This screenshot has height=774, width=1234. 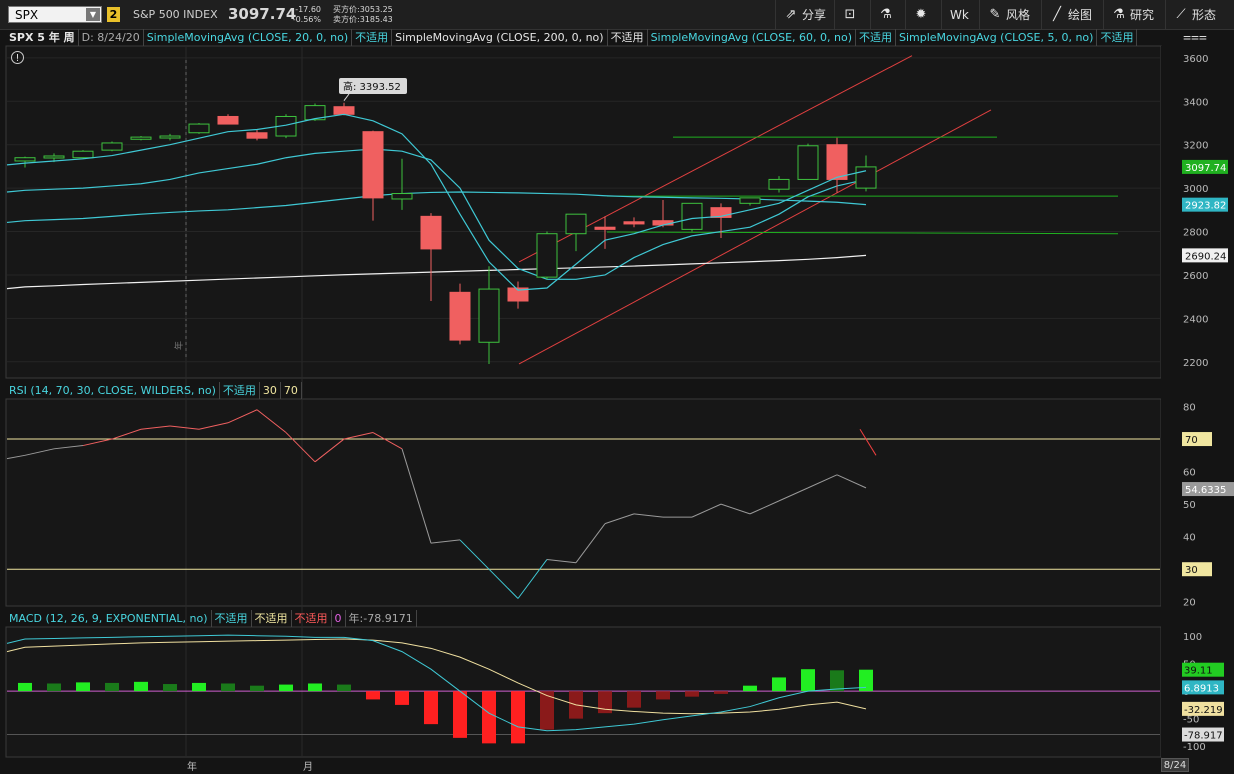 I want to click on high-label-text: 高: 3393.52, so click(x=372, y=86).